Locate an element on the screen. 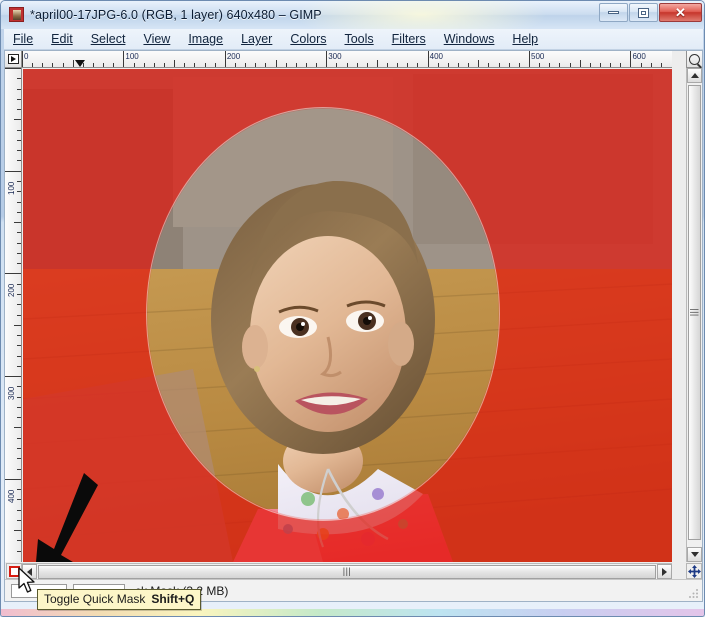 The height and width of the screenshot is (617, 705). zoom-follow-window-button is located at coordinates (694, 59).